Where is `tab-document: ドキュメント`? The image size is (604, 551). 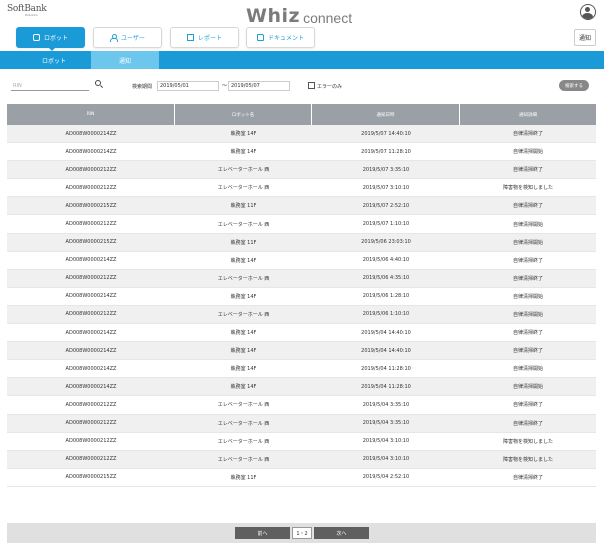 tab-document: ドキュメント is located at coordinates (280, 37).